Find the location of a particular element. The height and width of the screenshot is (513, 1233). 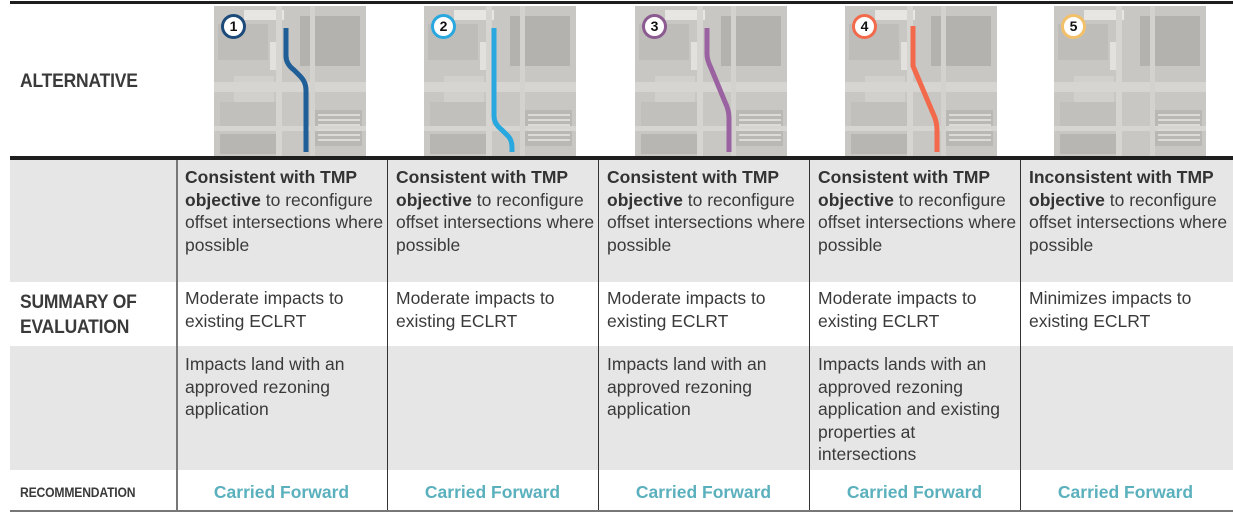

row-label-alternative: ALTERNATIVE is located at coordinates (79, 81).